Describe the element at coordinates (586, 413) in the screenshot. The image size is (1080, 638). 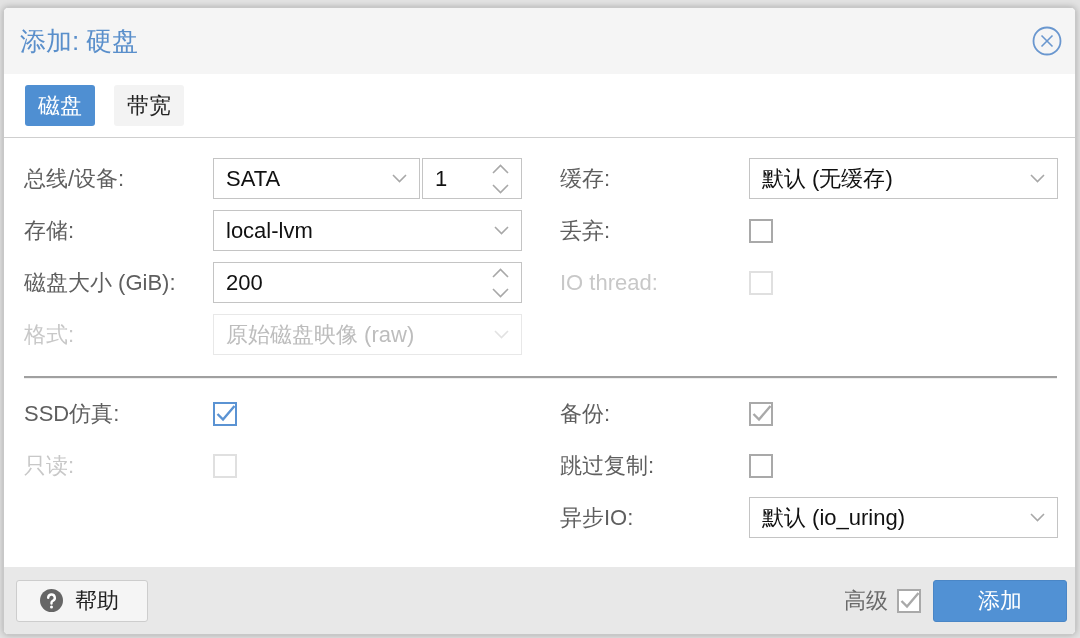
I see `field-label: 备份:` at that location.